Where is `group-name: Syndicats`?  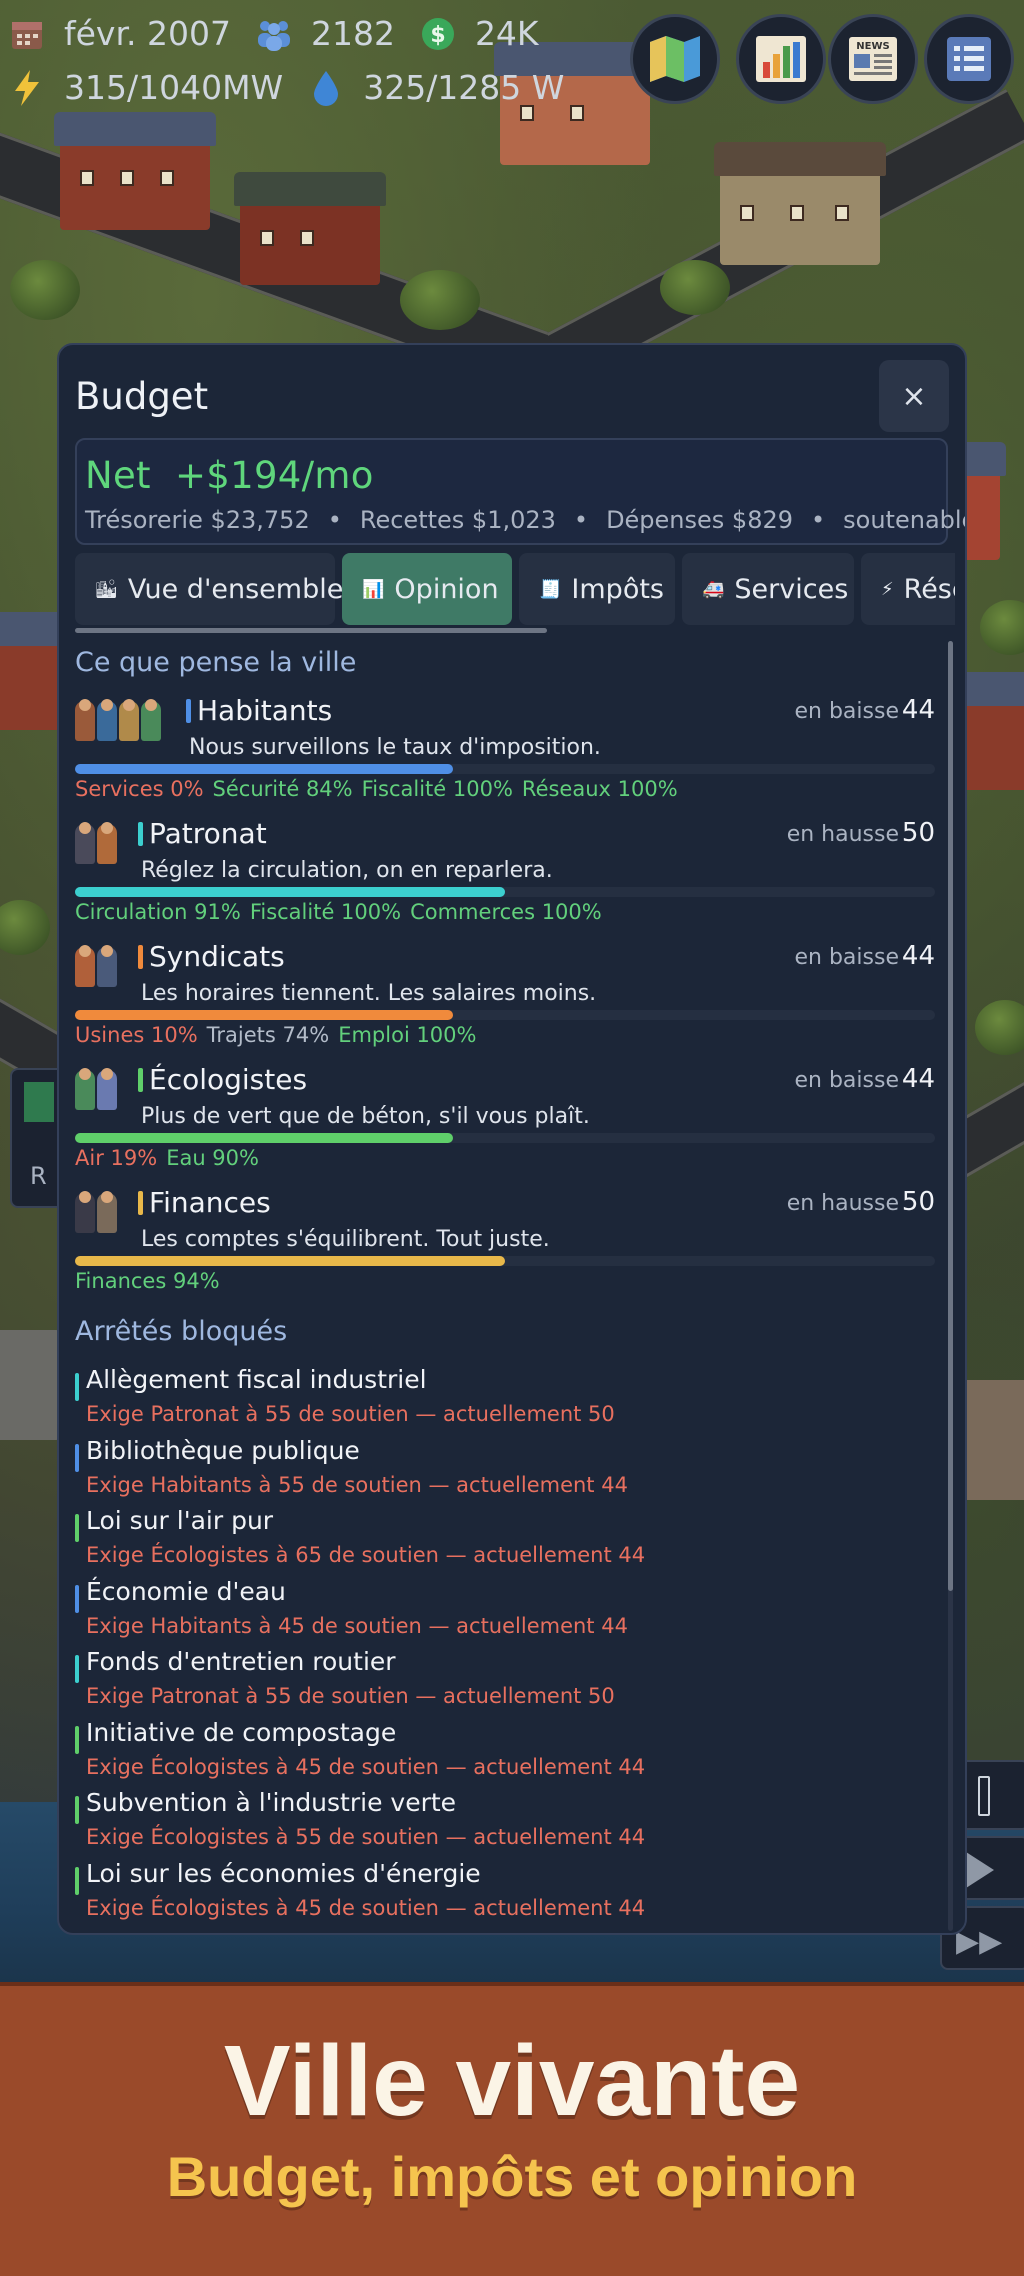
group-name: Syndicats is located at coordinates (217, 956).